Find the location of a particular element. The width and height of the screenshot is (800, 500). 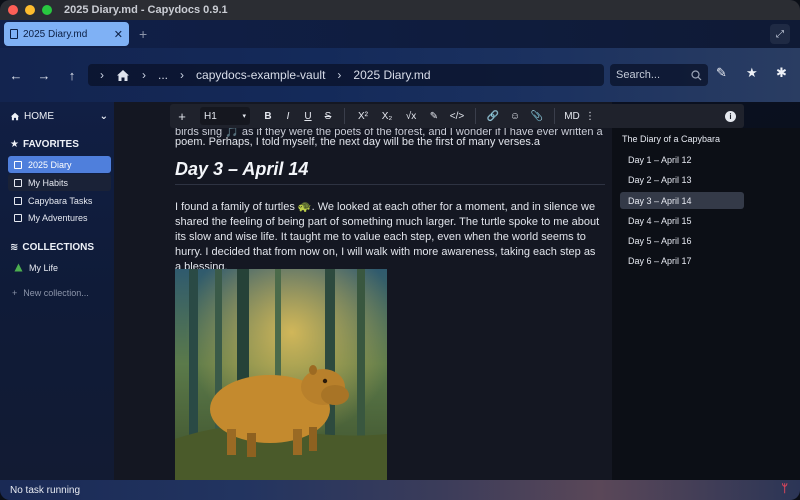

favorites-header: ★ FAVORITES is located at coordinates (44, 144).